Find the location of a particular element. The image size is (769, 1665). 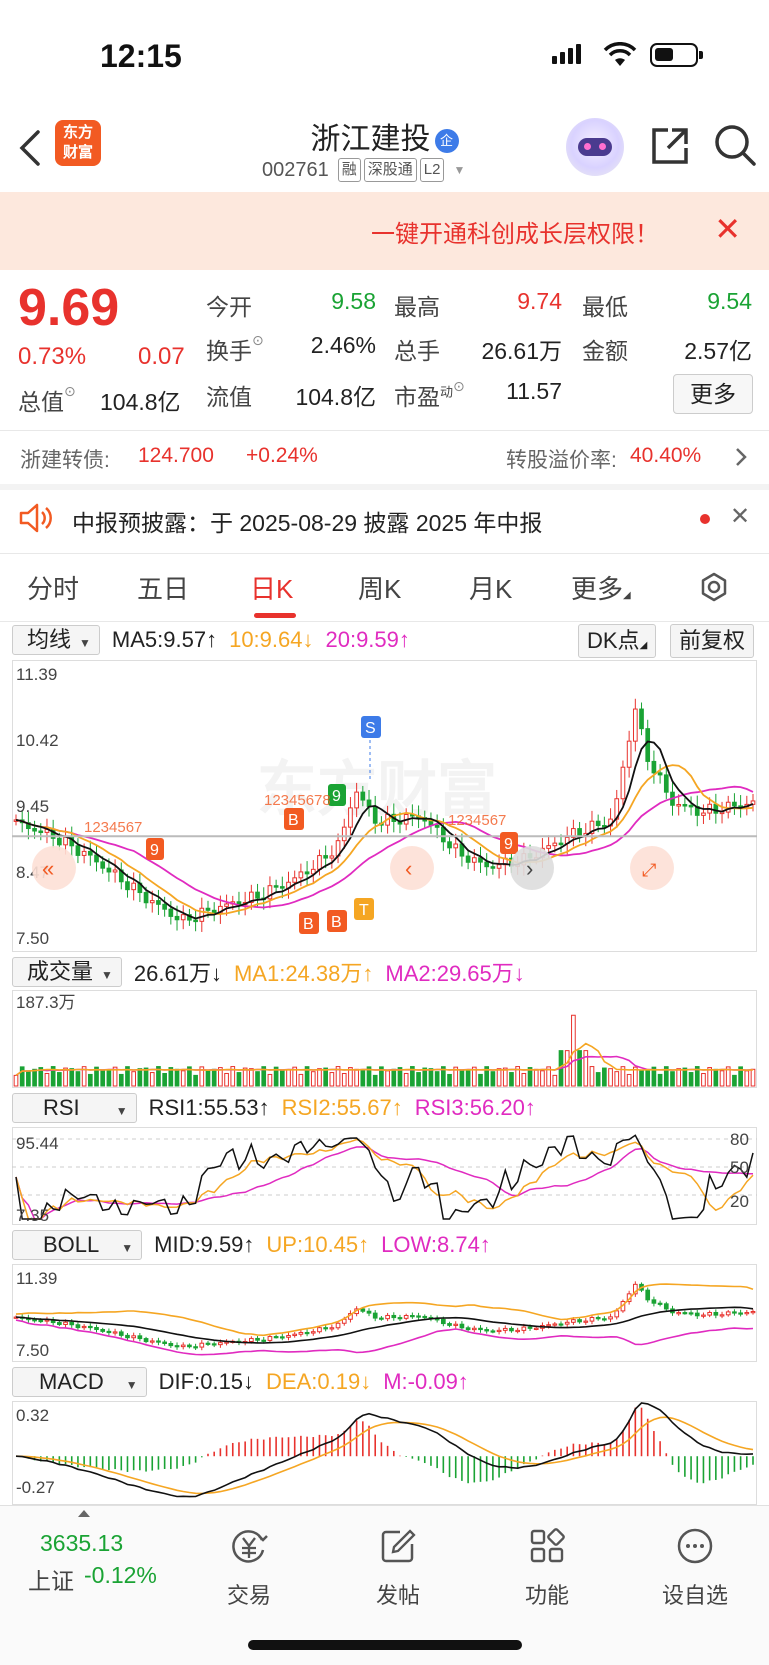

tab-daily-k: 日K is located at coordinates (271, 587).